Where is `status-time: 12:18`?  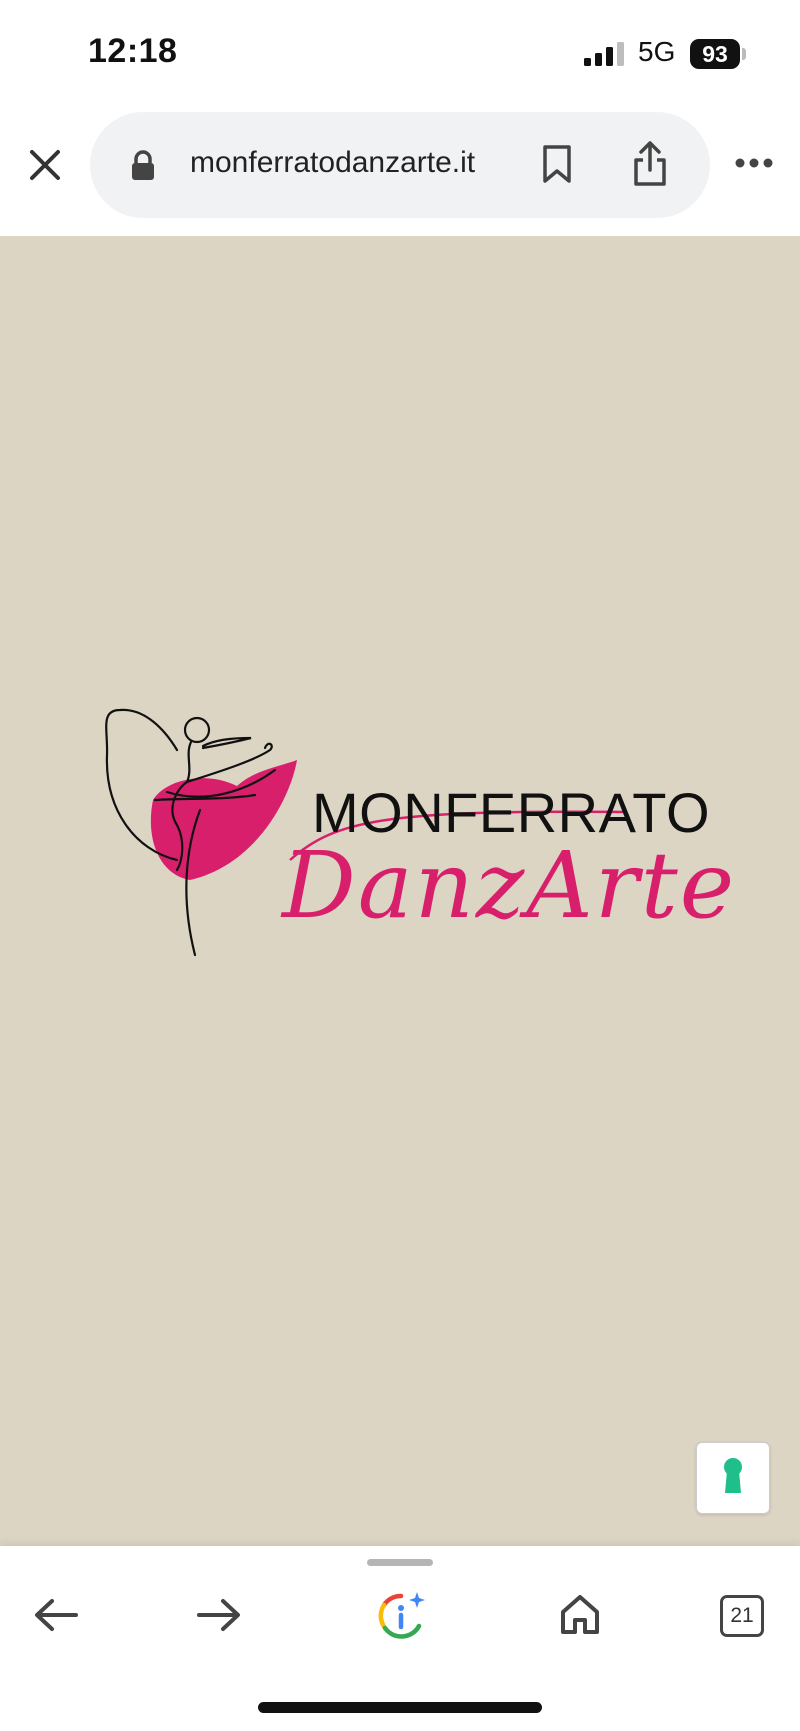
status-time: 12:18 is located at coordinates (133, 51).